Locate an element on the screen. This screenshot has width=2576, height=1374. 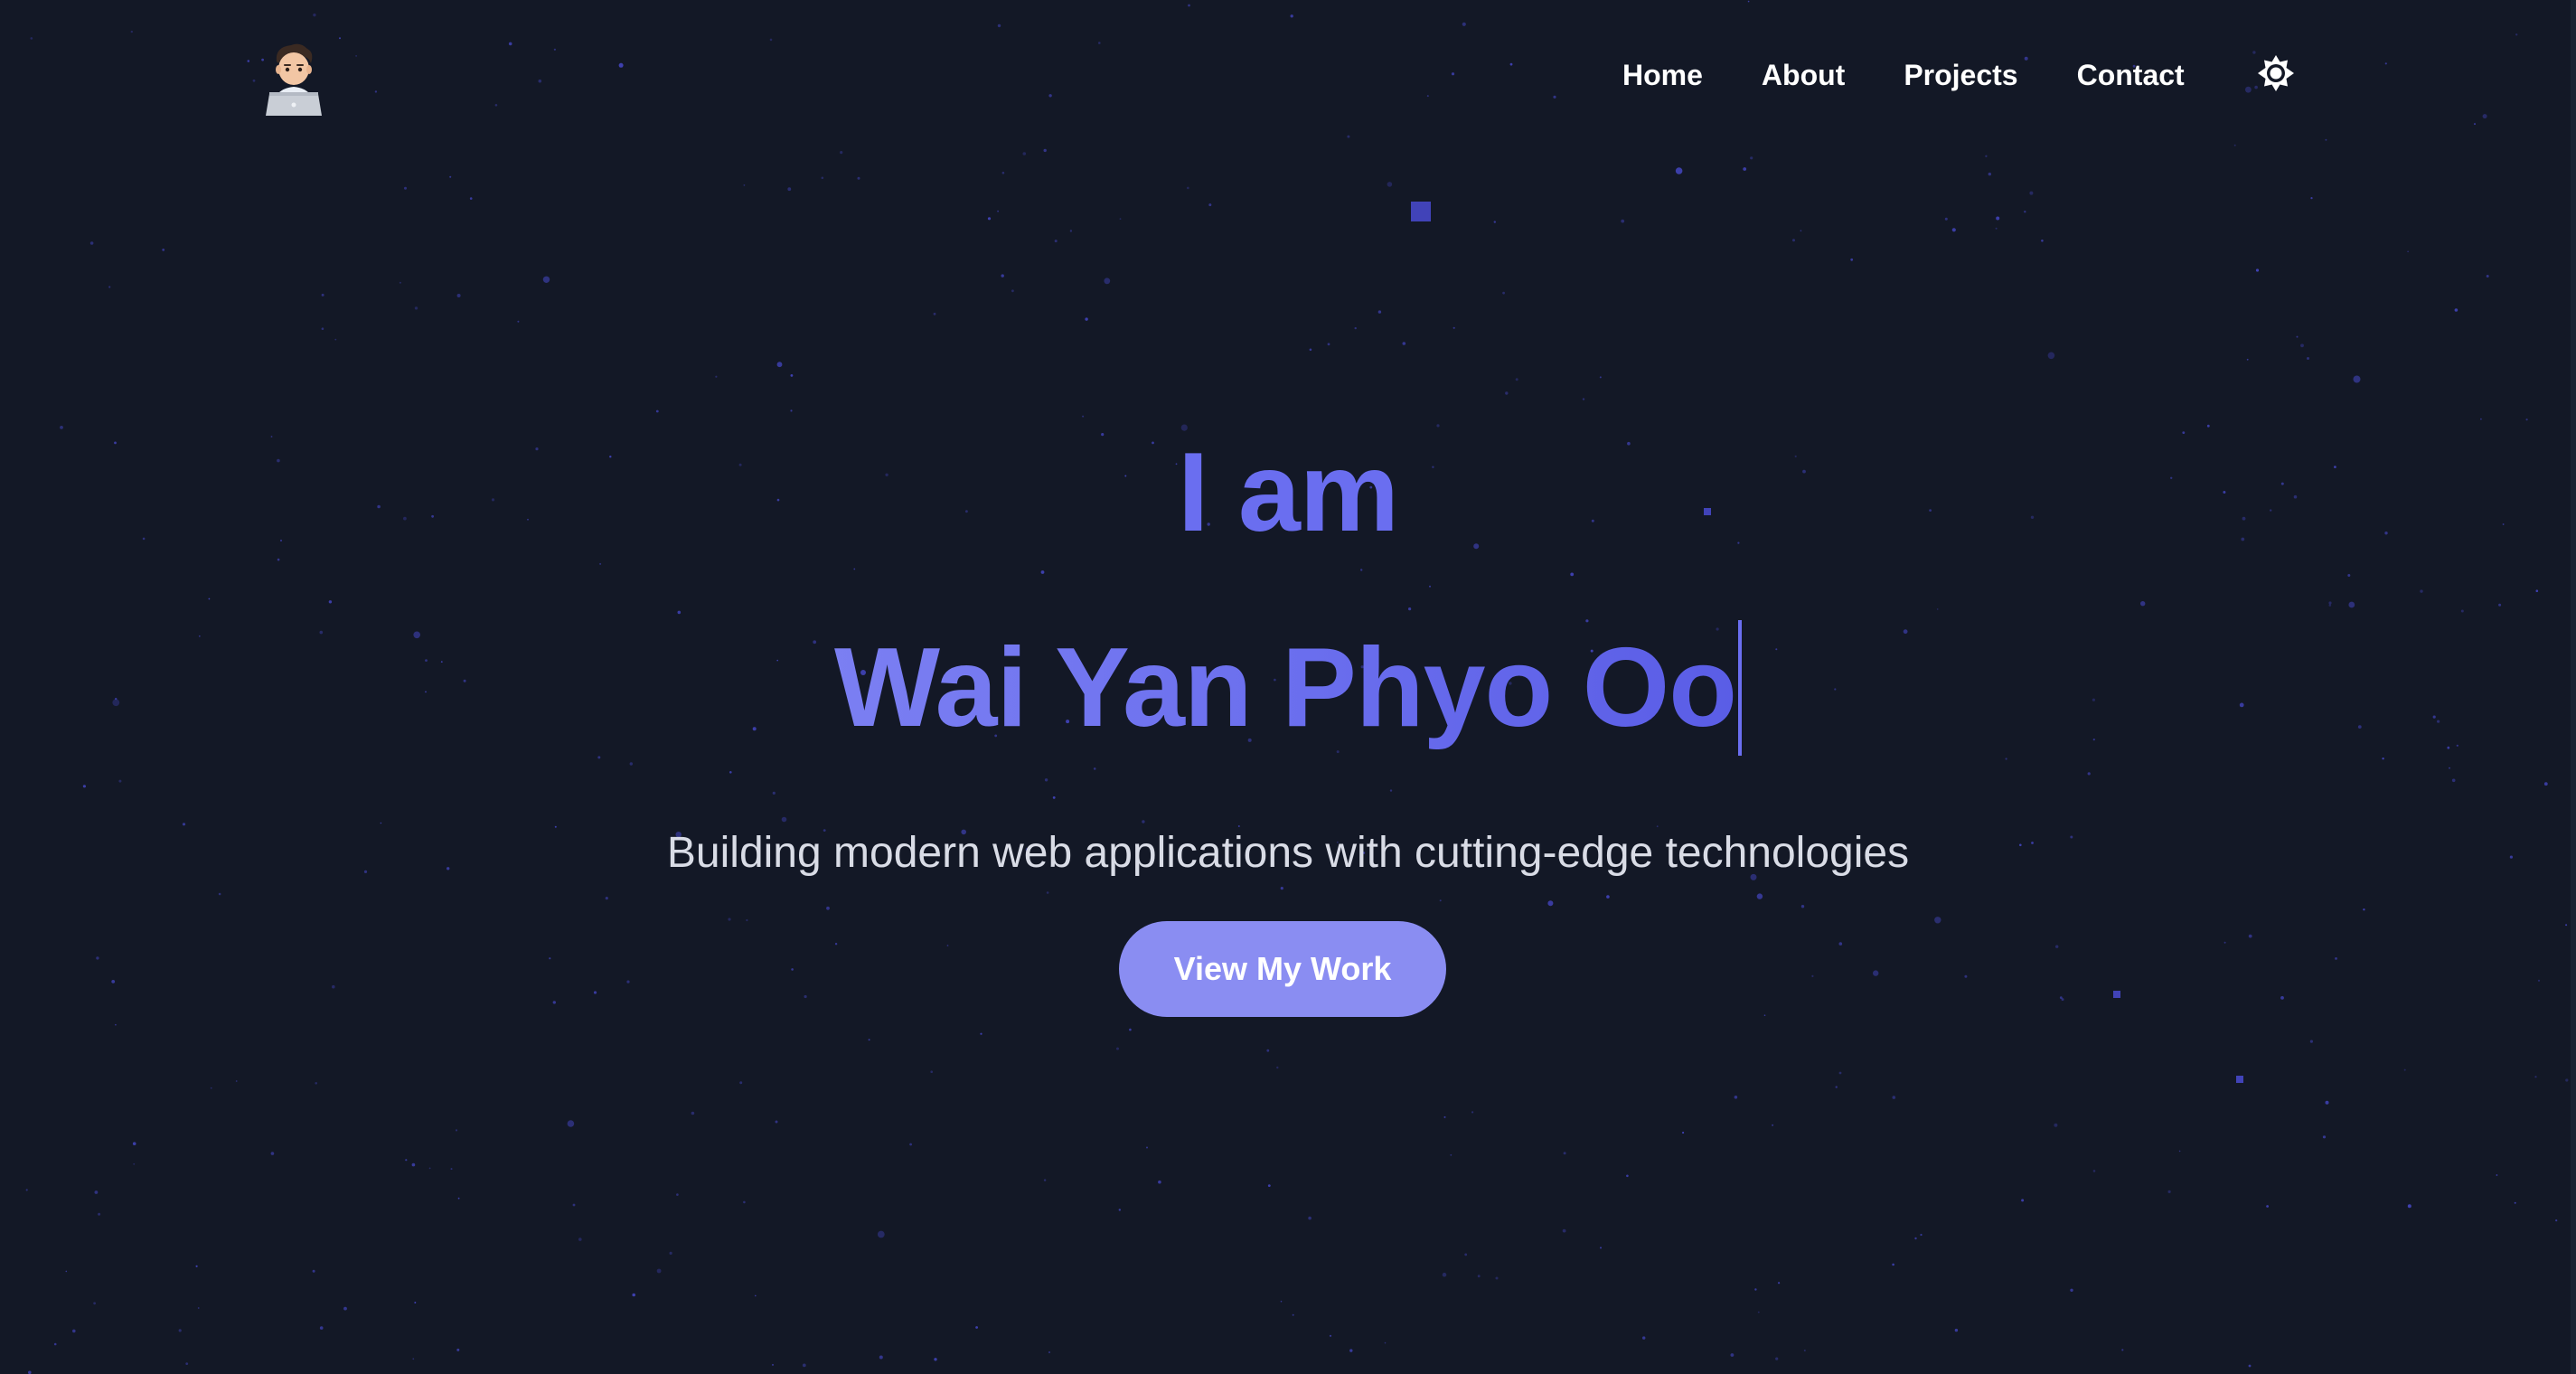
scrollbar is located at coordinates (2573, 687).